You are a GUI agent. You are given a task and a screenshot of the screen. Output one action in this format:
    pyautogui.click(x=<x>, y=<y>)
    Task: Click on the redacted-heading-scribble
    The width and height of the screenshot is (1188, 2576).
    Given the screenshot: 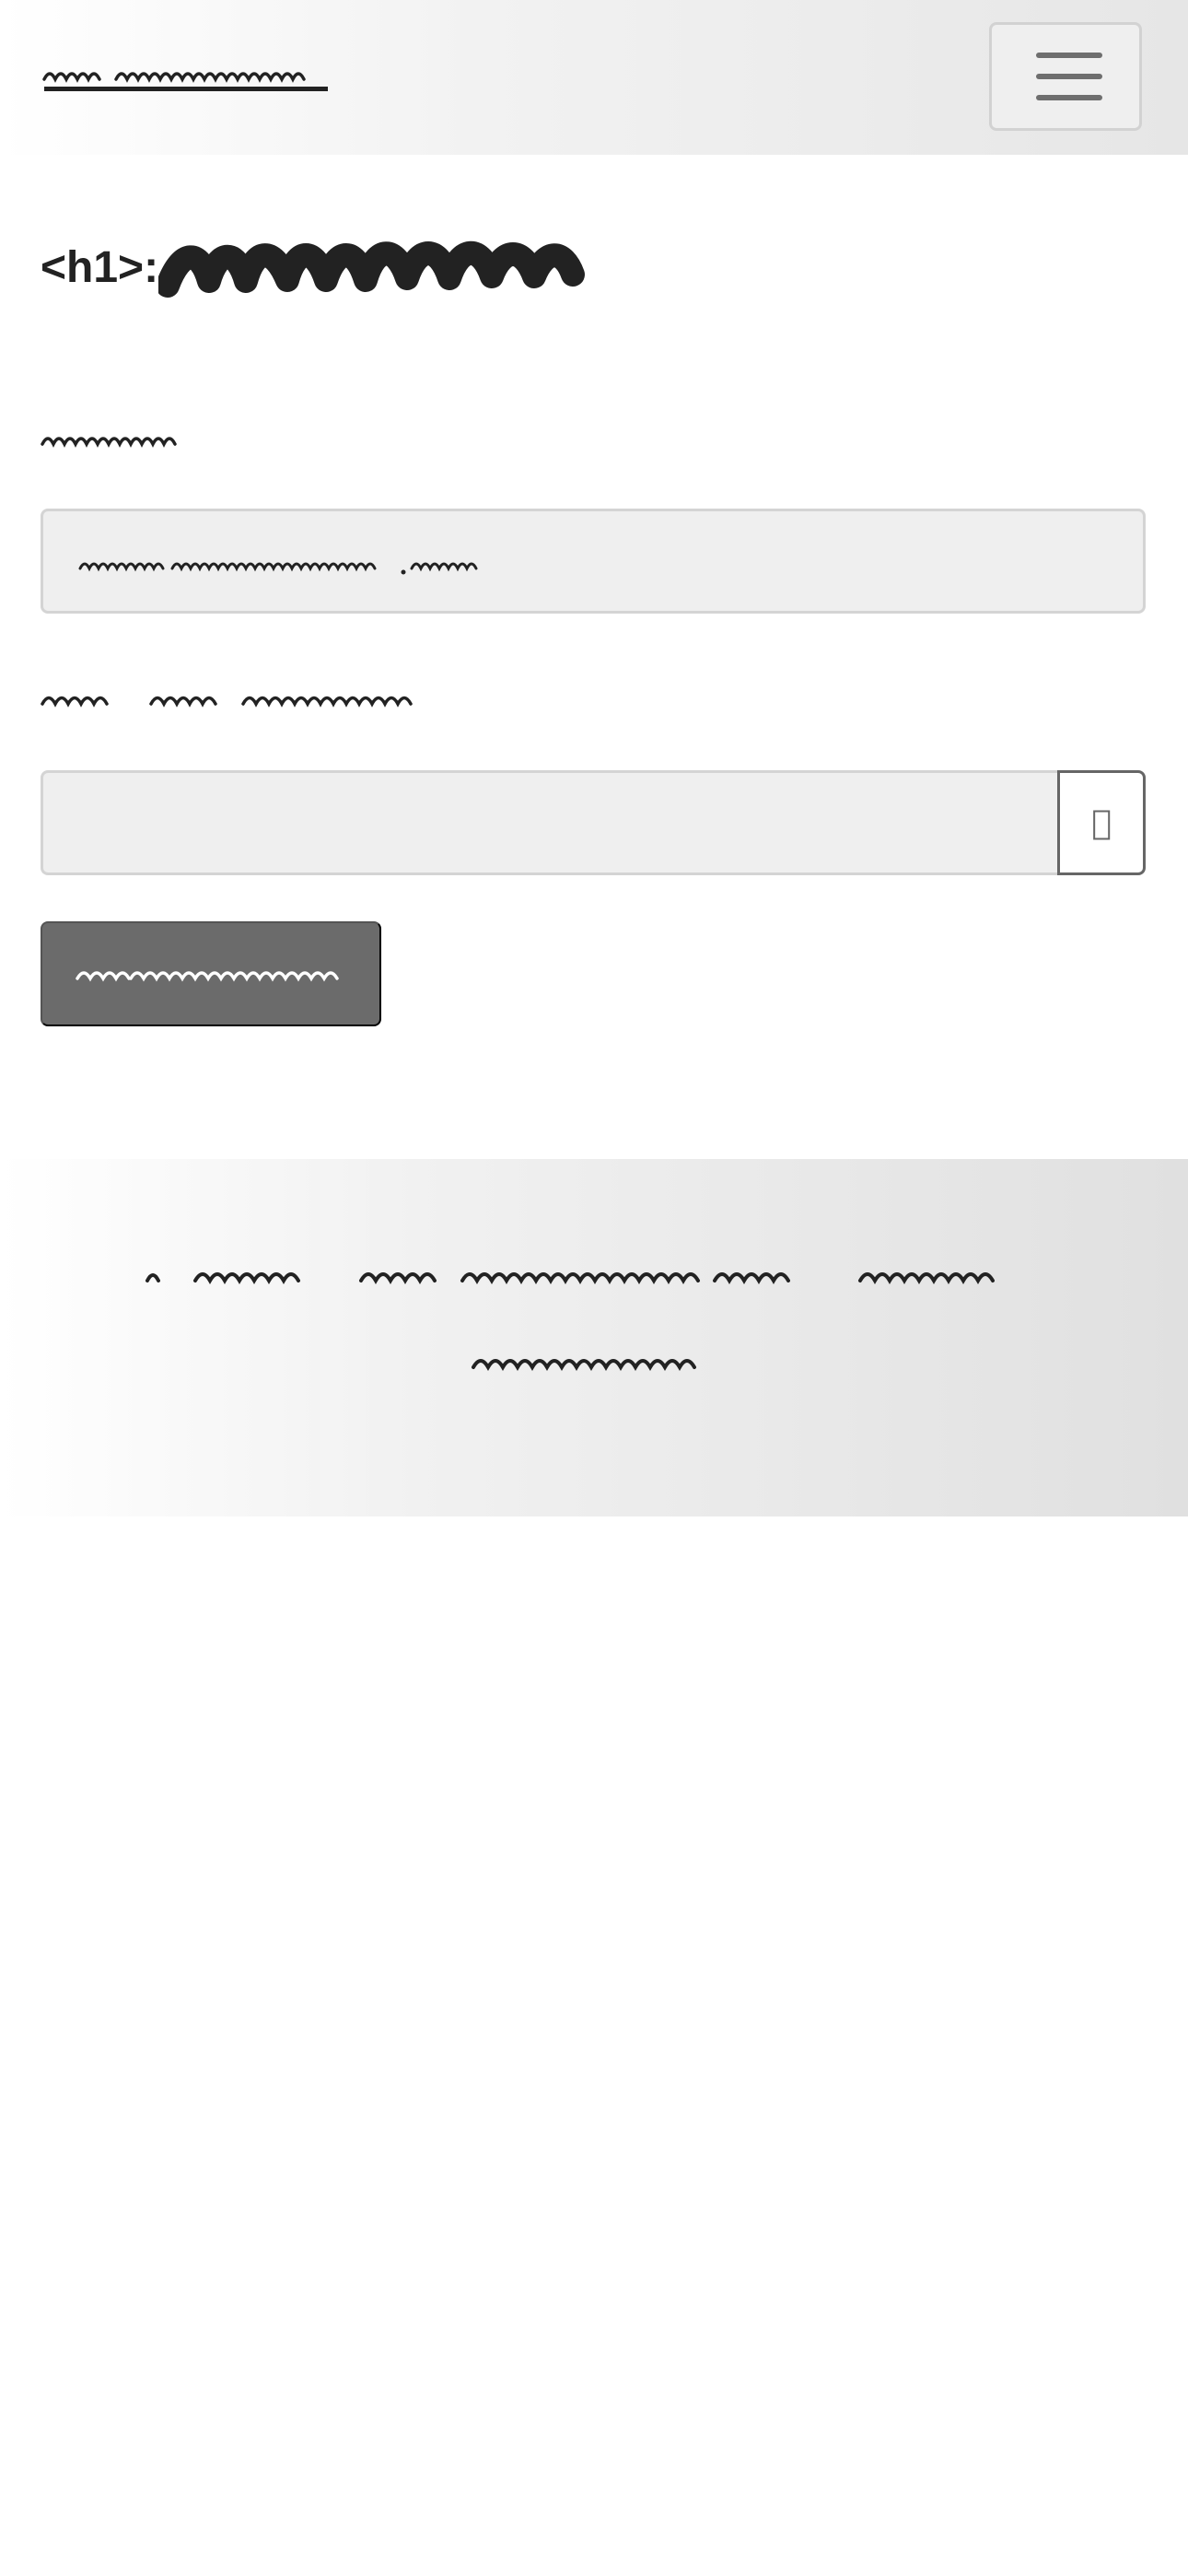 What is the action you would take?
    pyautogui.click(x=372, y=269)
    